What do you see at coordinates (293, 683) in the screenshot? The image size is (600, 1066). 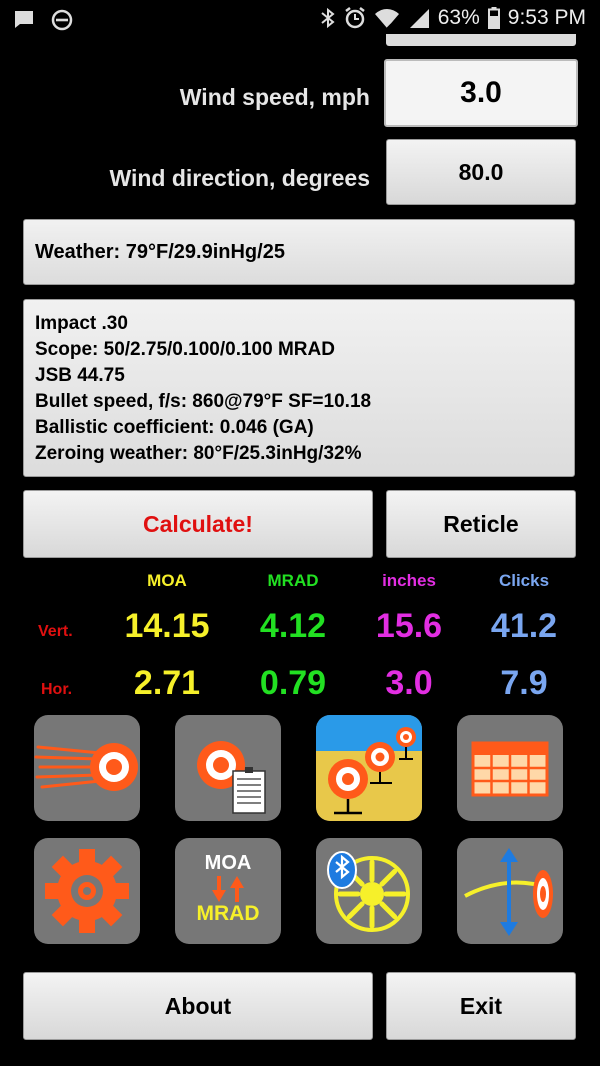 I see `hor-mrad-value: 0.79` at bounding box center [293, 683].